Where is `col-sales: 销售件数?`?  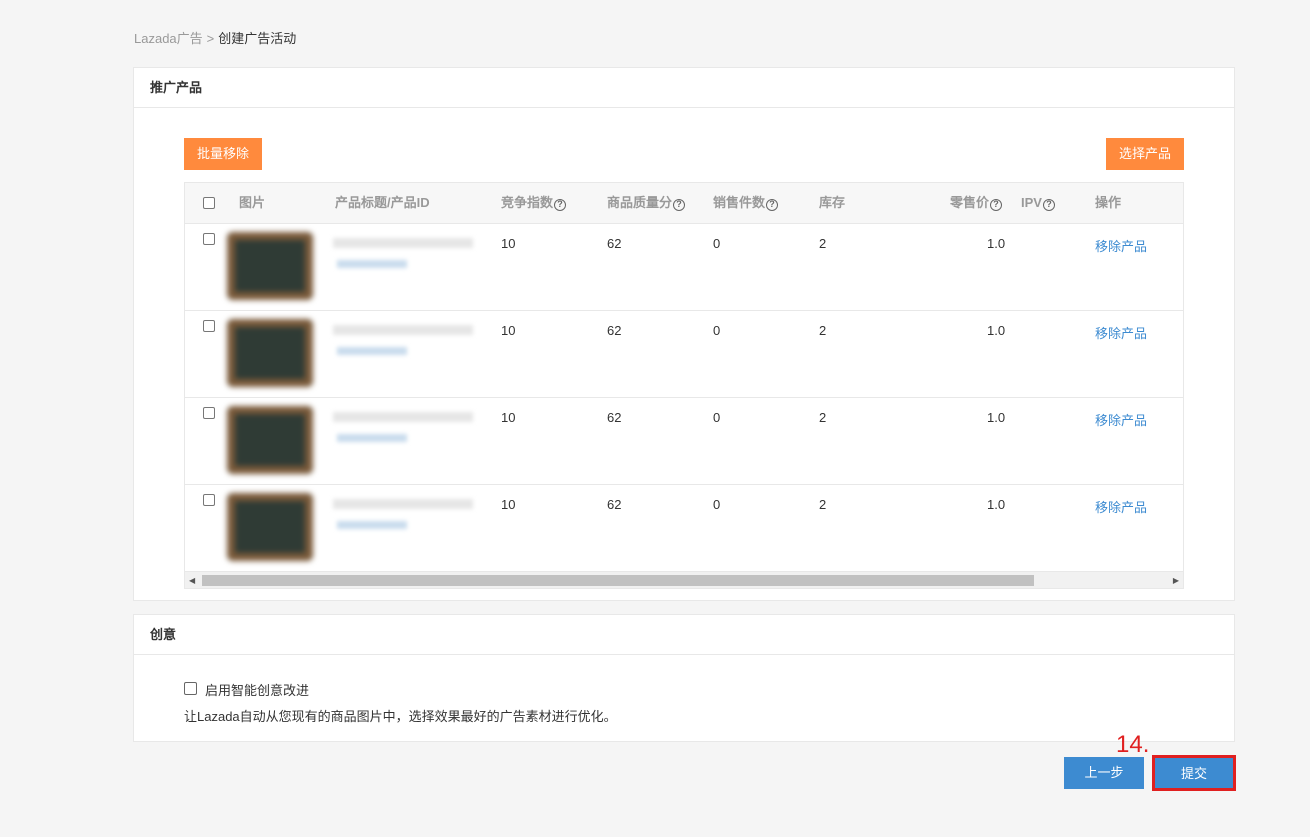 col-sales: 销售件数? is located at coordinates (746, 203).